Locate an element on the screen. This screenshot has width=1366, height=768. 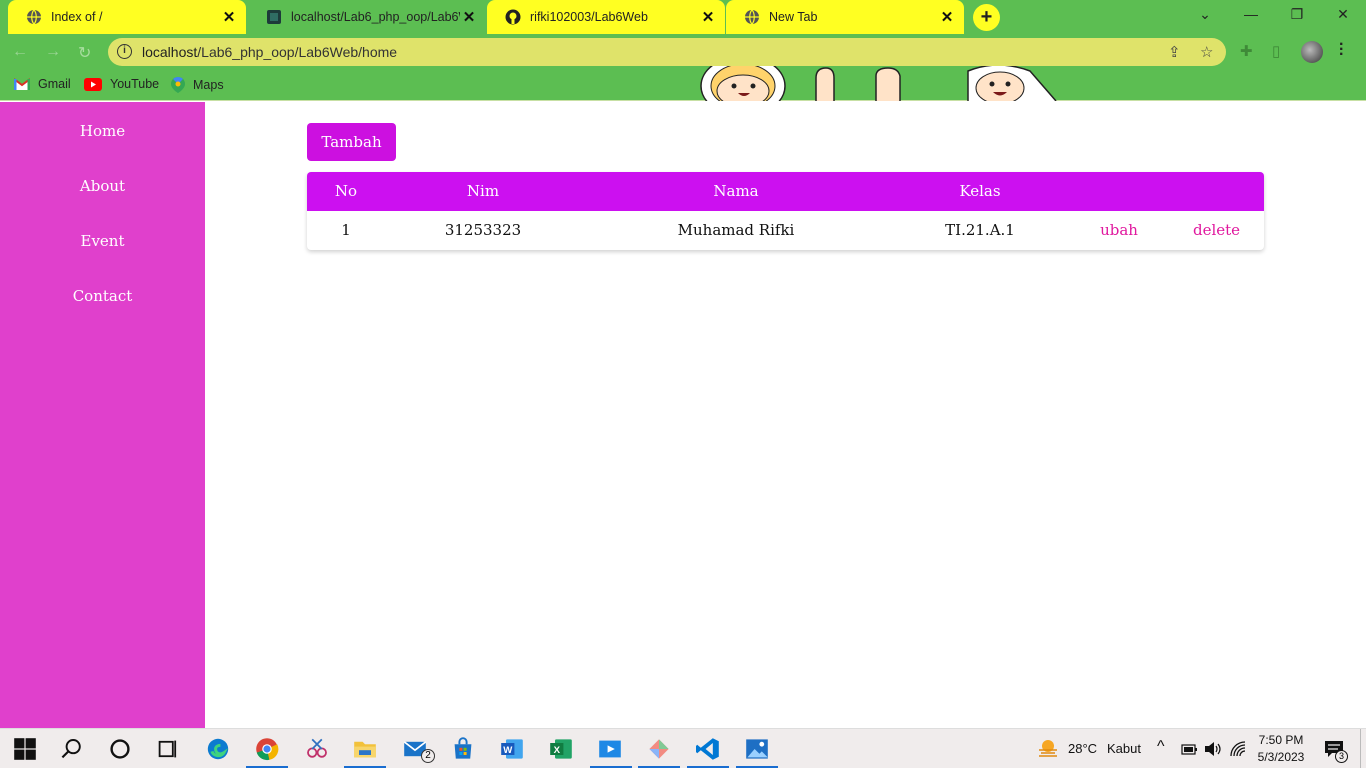
url-text: localhost/Lab6_php_oop/Lab6Web/home is located at coordinates (269, 52).